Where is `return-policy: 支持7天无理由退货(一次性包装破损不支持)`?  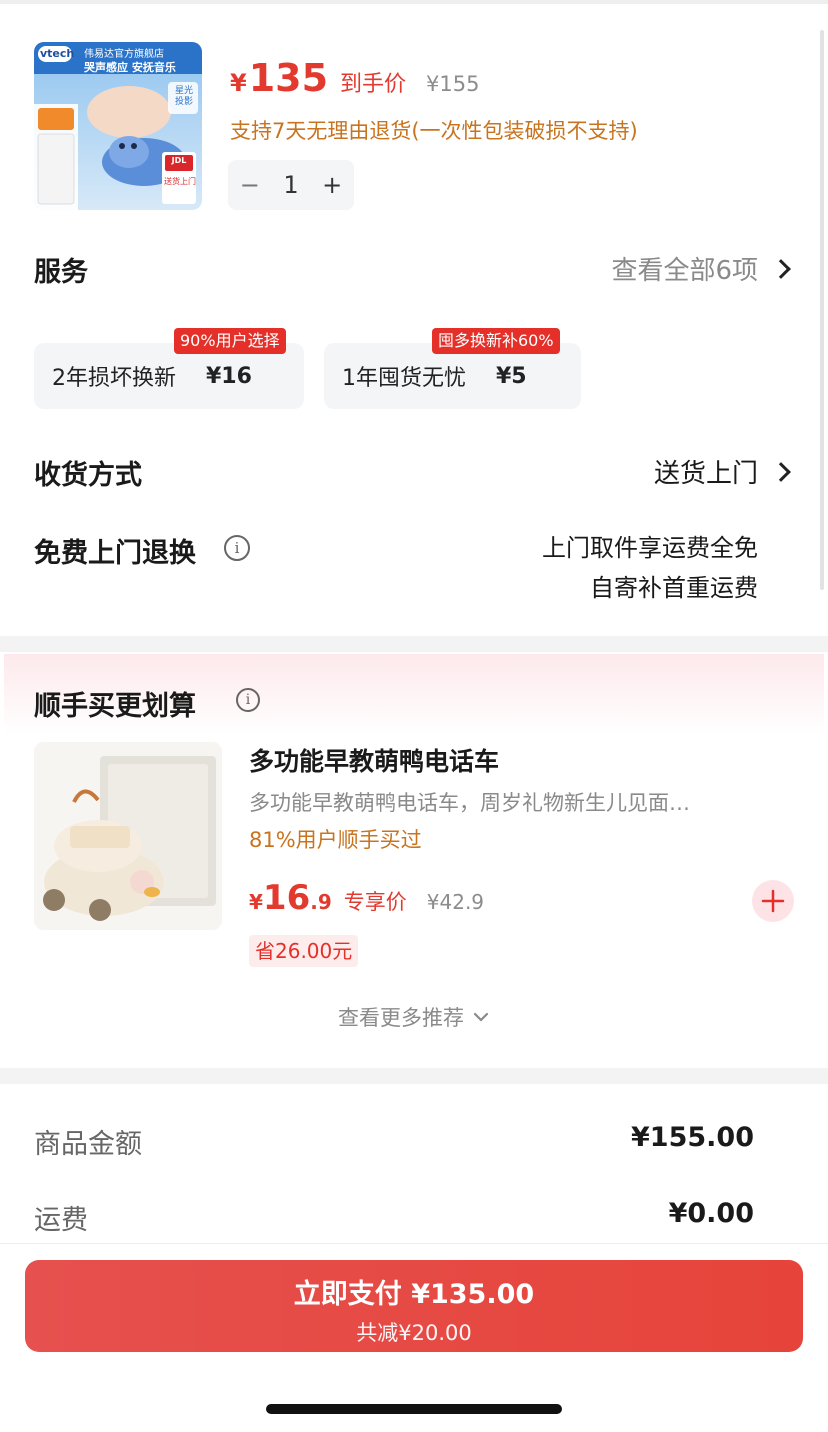 return-policy: 支持7天无理由退货(一次性包装破损不支持) is located at coordinates (434, 131).